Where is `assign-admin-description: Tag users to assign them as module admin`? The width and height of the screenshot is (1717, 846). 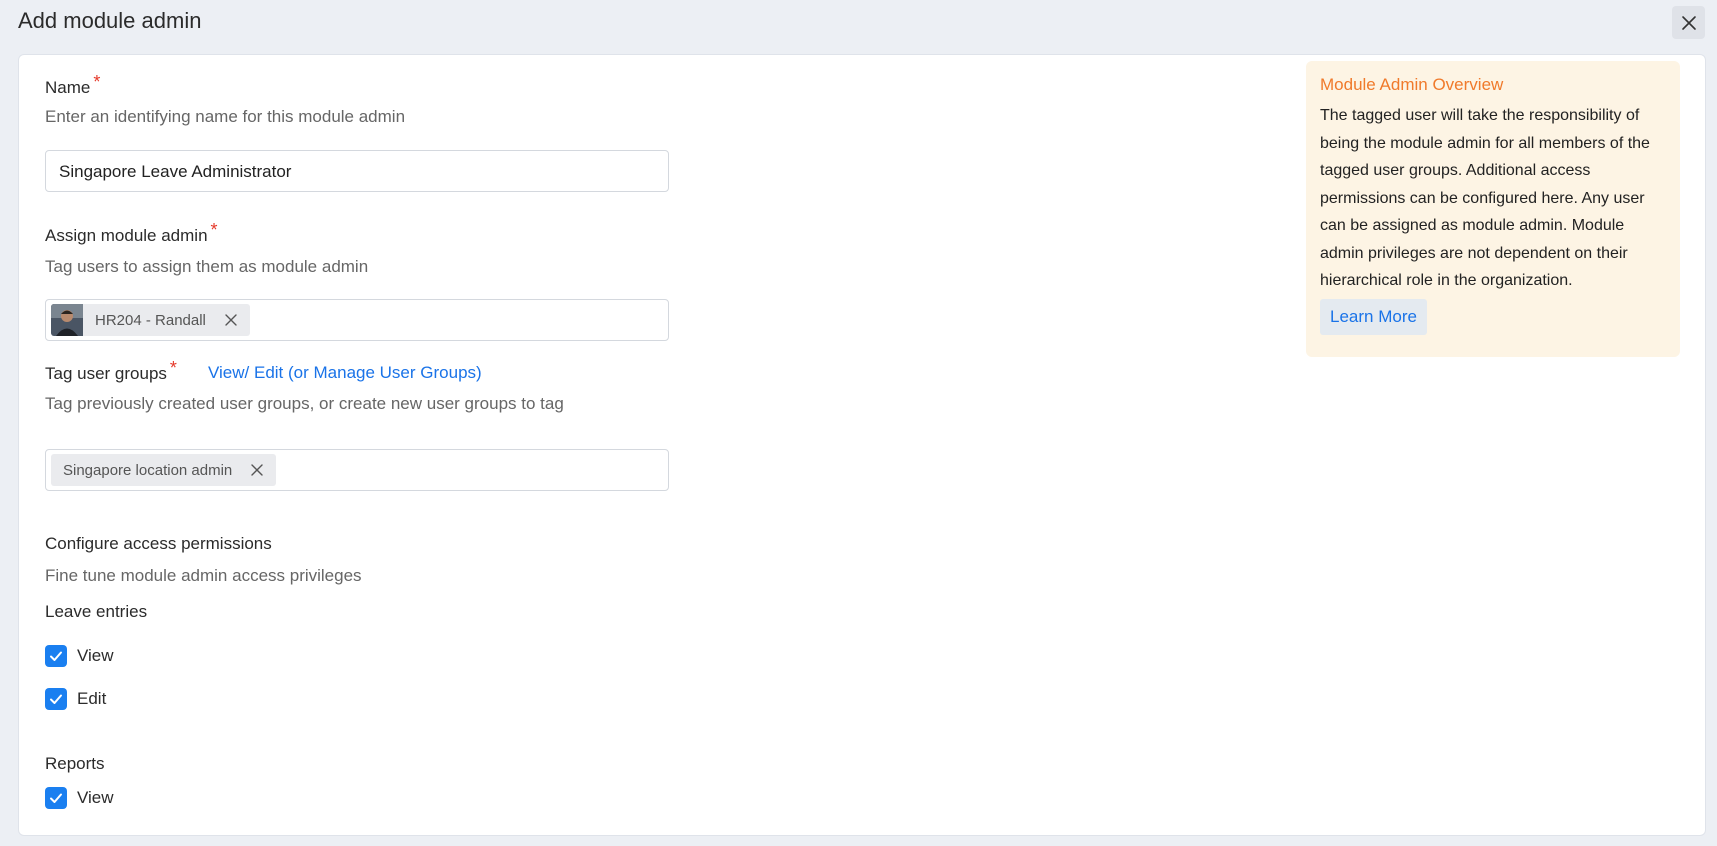 assign-admin-description: Tag users to assign them as module admin is located at coordinates (207, 266).